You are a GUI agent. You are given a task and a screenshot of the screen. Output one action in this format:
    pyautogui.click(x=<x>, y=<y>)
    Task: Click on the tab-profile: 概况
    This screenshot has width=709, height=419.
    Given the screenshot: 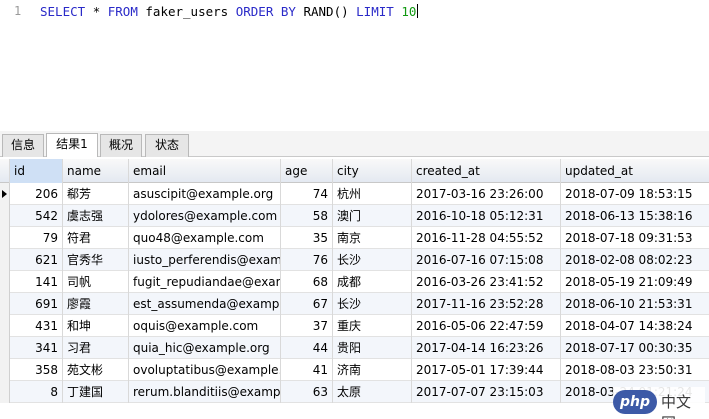 What is the action you would take?
    pyautogui.click(x=121, y=145)
    